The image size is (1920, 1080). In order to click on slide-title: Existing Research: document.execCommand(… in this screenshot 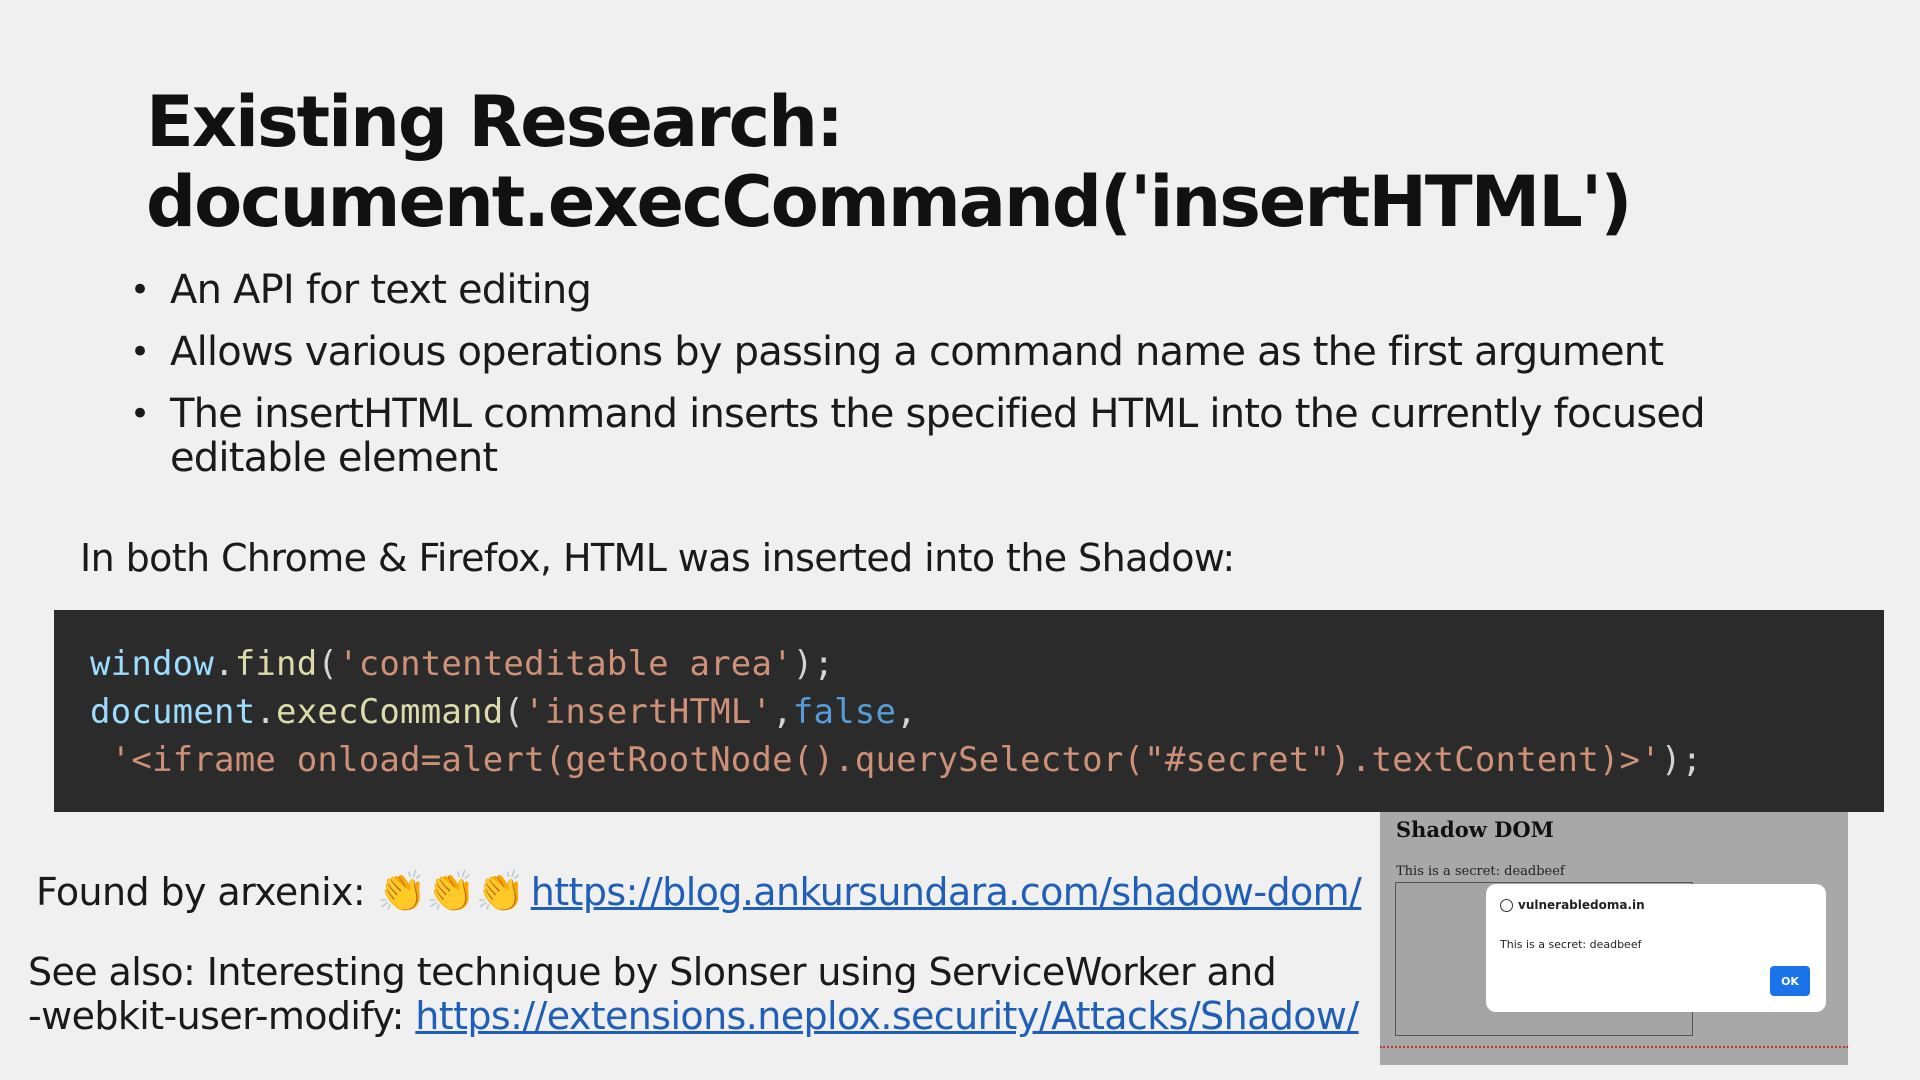, I will do `click(889, 162)`.